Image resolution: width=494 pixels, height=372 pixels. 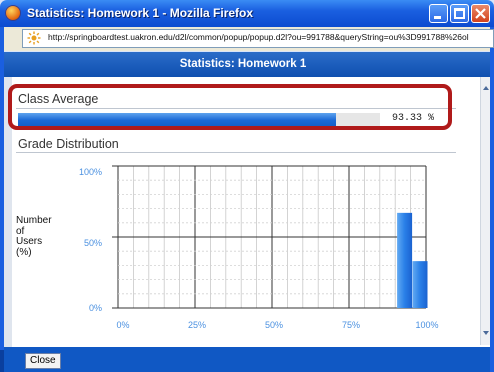 What do you see at coordinates (29, 241) in the screenshot?
I see `y-axis-label-line: Users` at bounding box center [29, 241].